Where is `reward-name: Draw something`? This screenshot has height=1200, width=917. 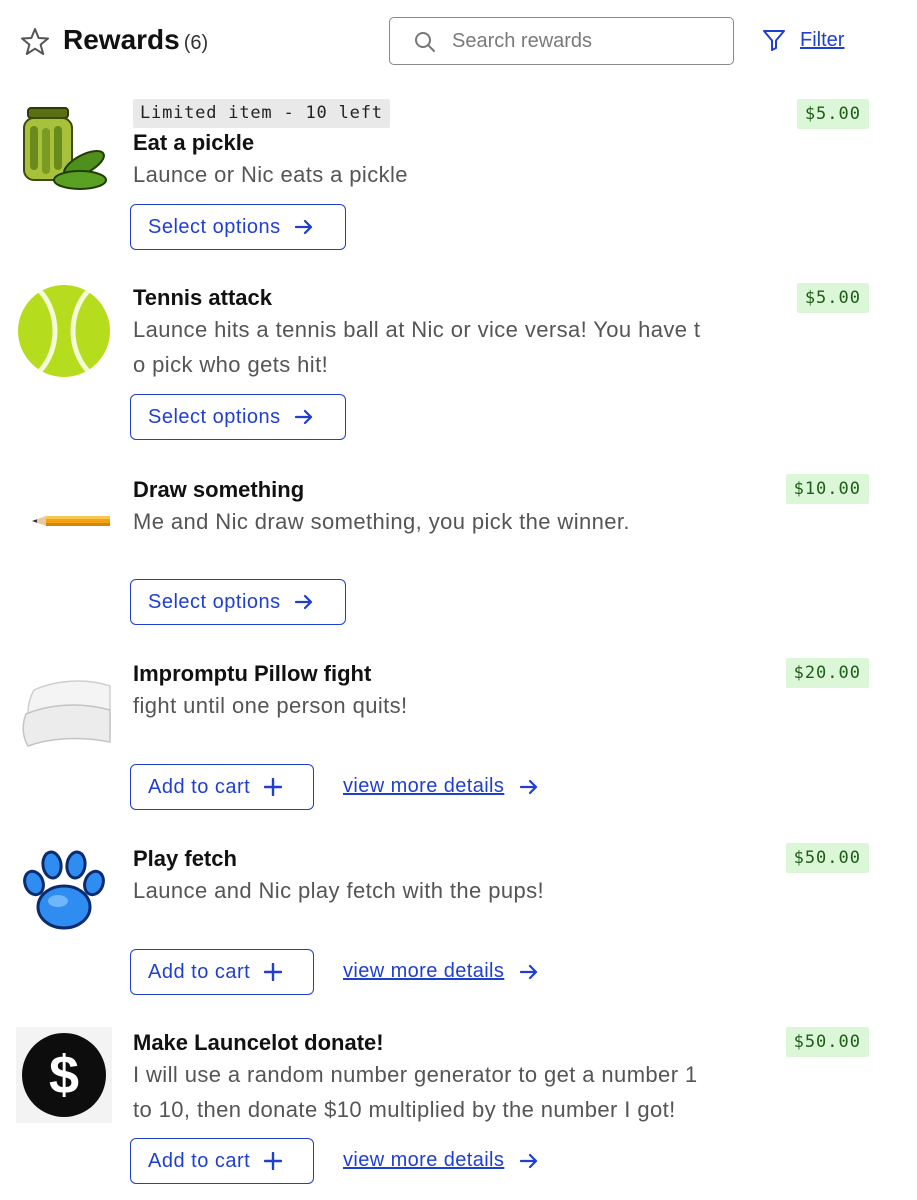 reward-name: Draw something is located at coordinates (219, 489).